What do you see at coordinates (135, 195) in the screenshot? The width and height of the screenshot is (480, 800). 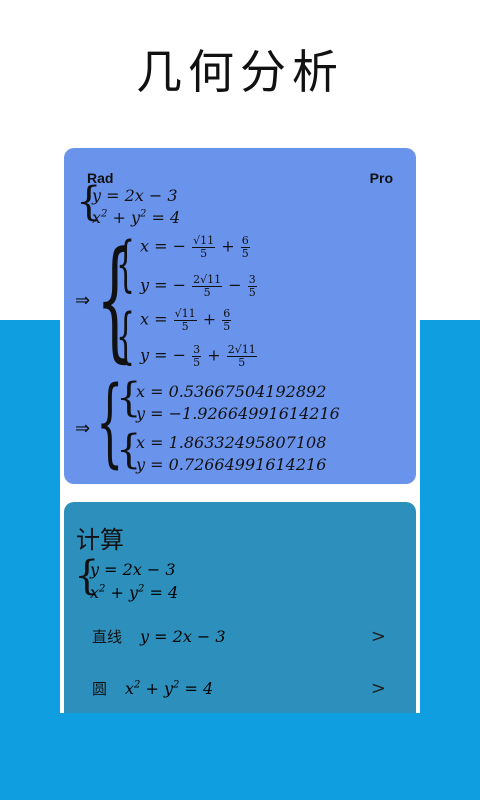 I see `system-line-1: y = 2x − 3` at bounding box center [135, 195].